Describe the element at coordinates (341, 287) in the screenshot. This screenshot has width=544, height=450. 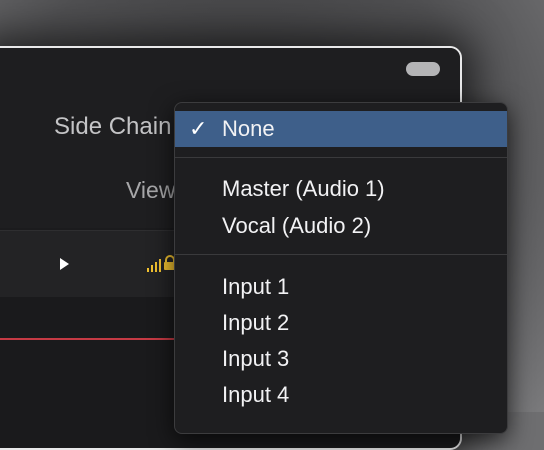
I see `menu-item-input-1: Input 1` at that location.